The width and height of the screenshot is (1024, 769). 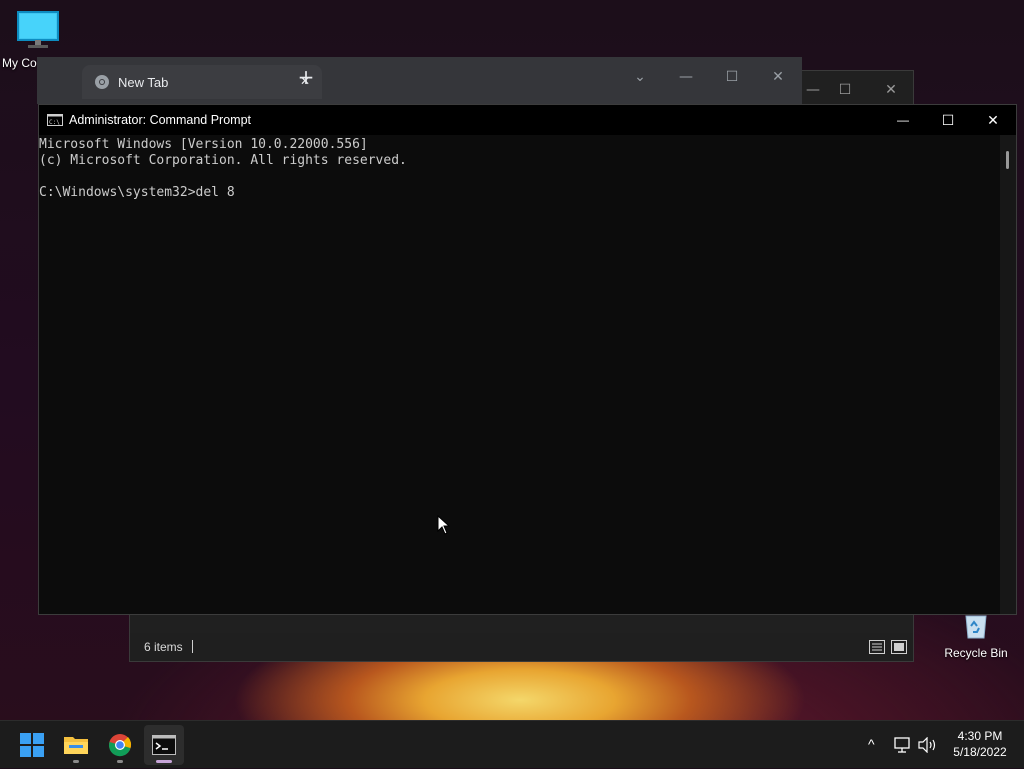 What do you see at coordinates (527, 120) in the screenshot?
I see `cmd-titlebar: C:\ Administrator: Command Prompt — ☐ ✕` at bounding box center [527, 120].